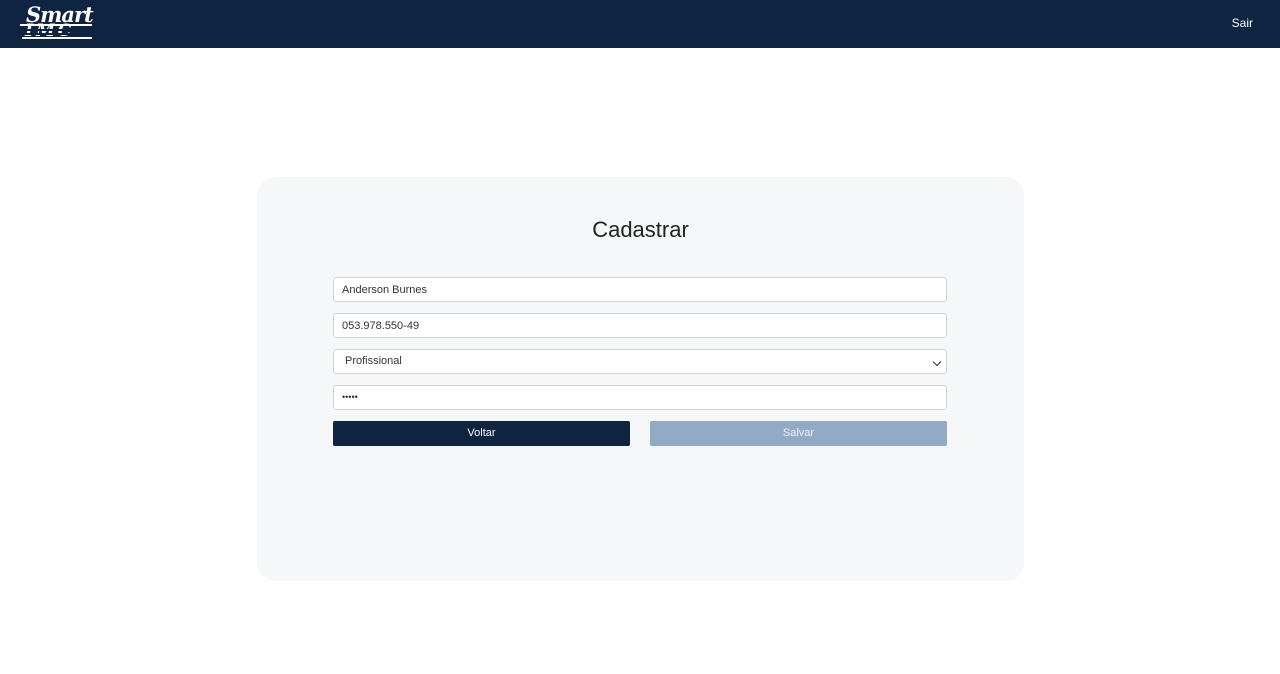  I want to click on back-button: Voltar, so click(481, 433).